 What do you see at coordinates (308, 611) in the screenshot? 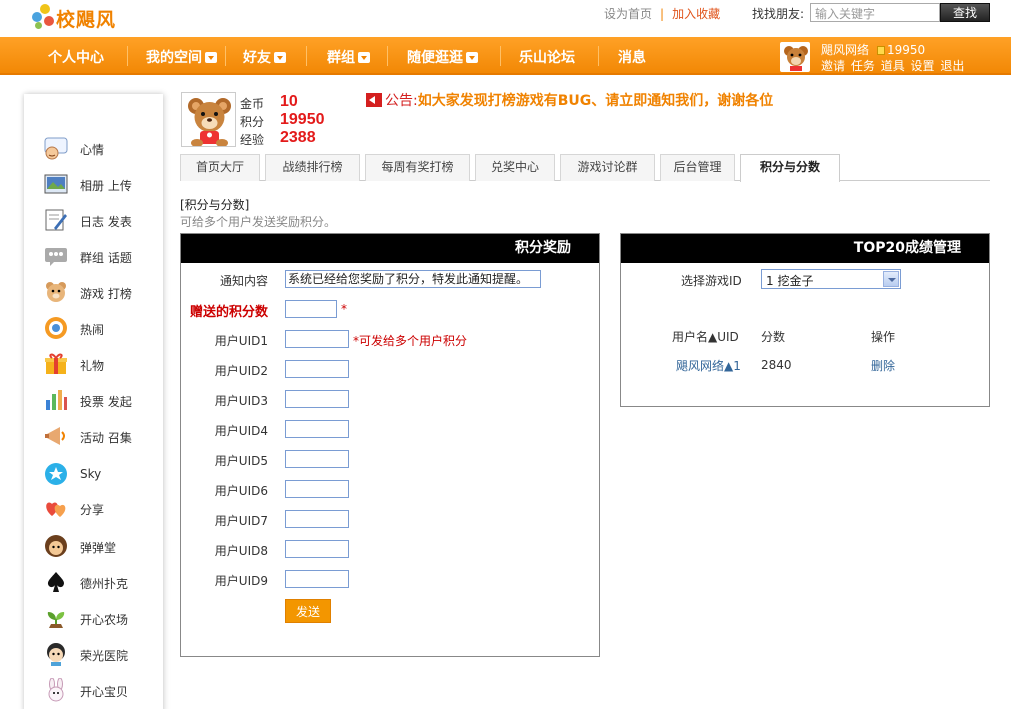
I see `send-button: 发送` at bounding box center [308, 611].